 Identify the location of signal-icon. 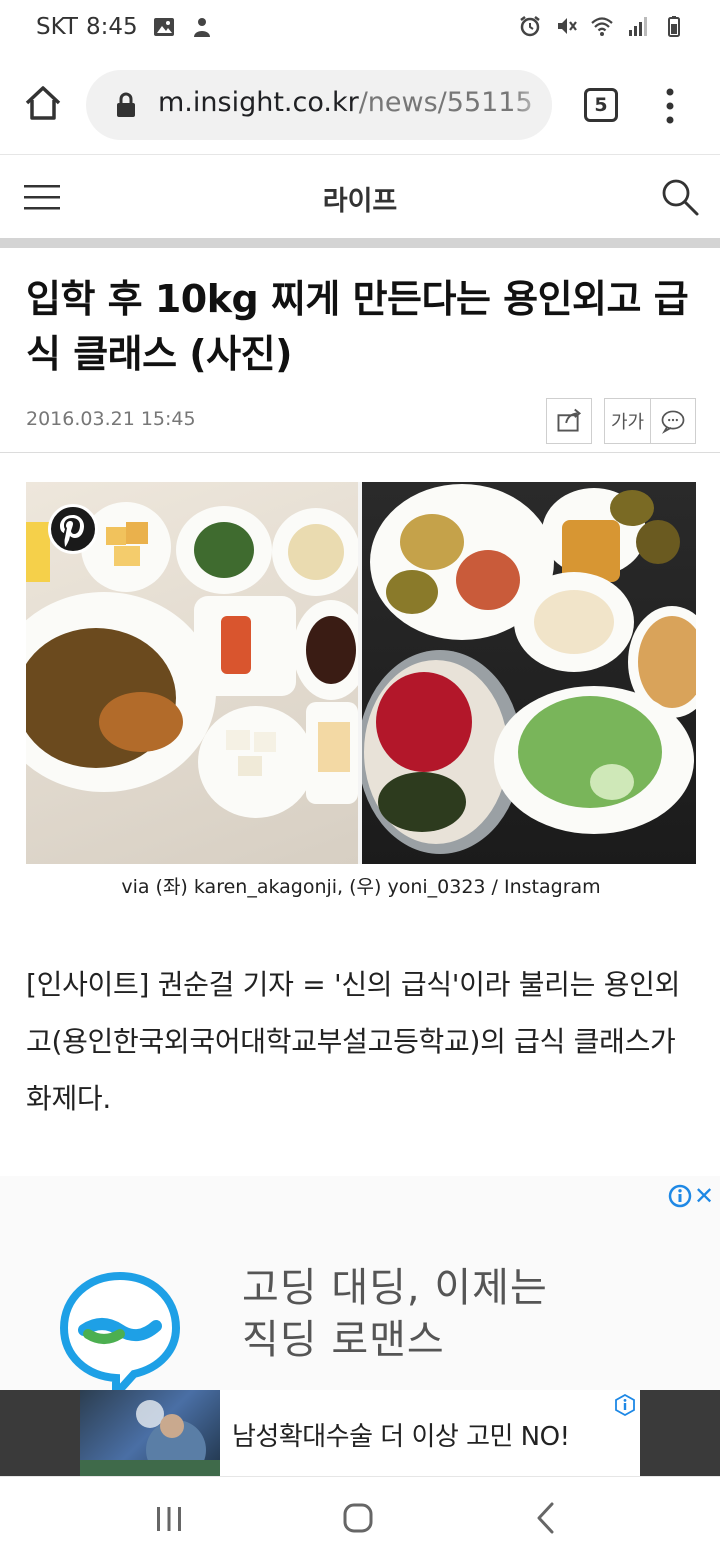
(638, 26).